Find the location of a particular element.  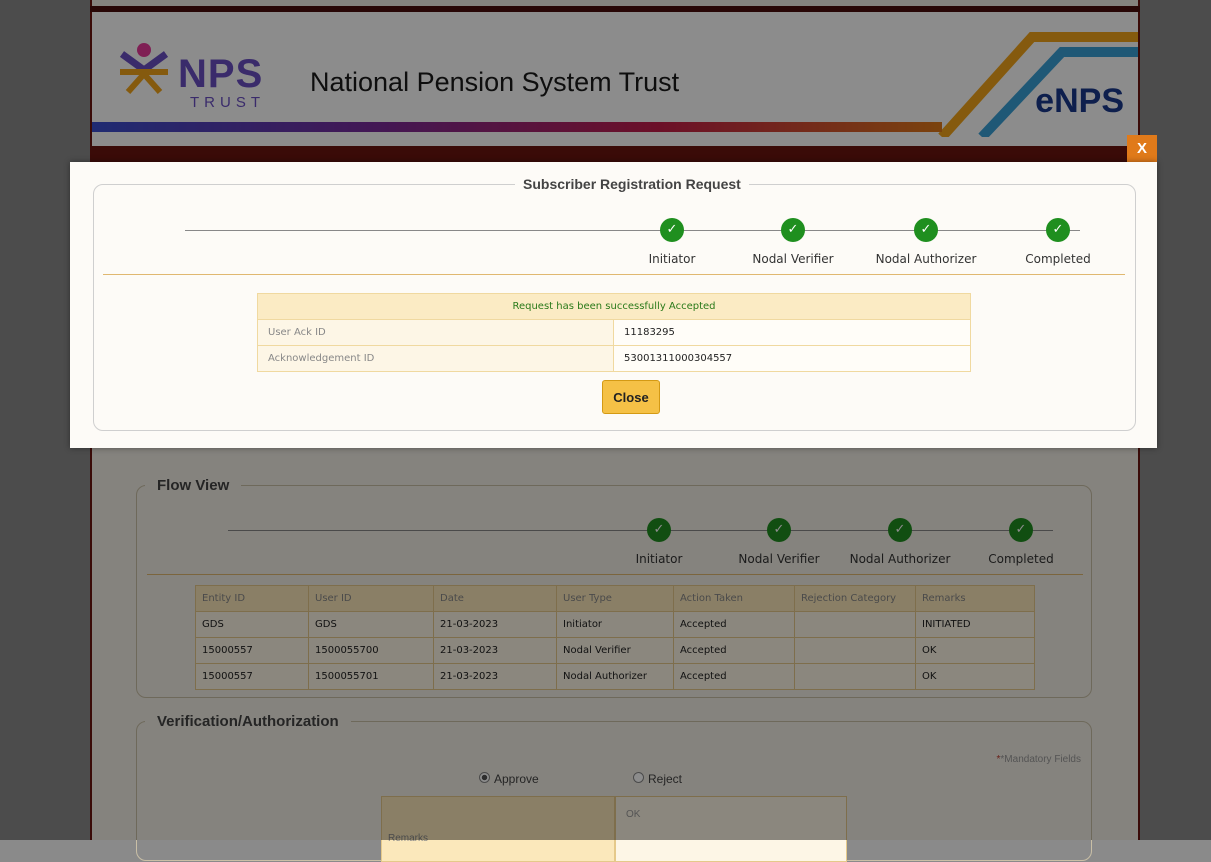

modal-step-nodal-authorizer: ✓ Nodal Authorizer is located at coordinates (926, 242).